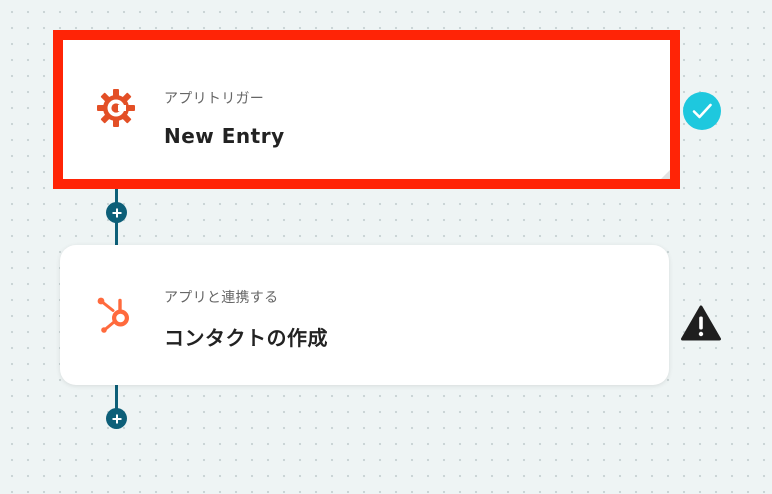 Image resolution: width=772 pixels, height=494 pixels. I want to click on step-type-label: アプリと連携する, so click(221, 298).